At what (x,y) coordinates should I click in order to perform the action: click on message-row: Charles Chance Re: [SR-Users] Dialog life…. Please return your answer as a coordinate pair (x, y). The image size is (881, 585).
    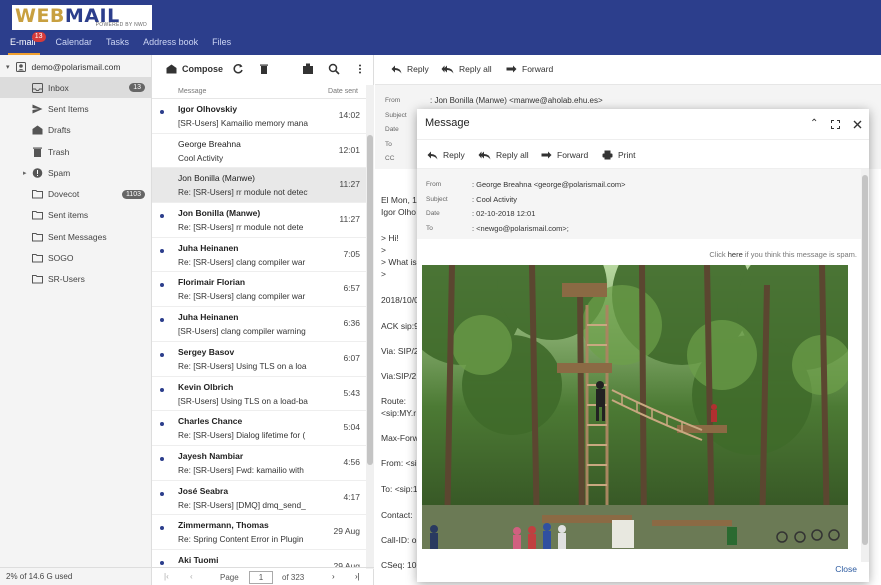
    Looking at the image, I should click on (259, 428).